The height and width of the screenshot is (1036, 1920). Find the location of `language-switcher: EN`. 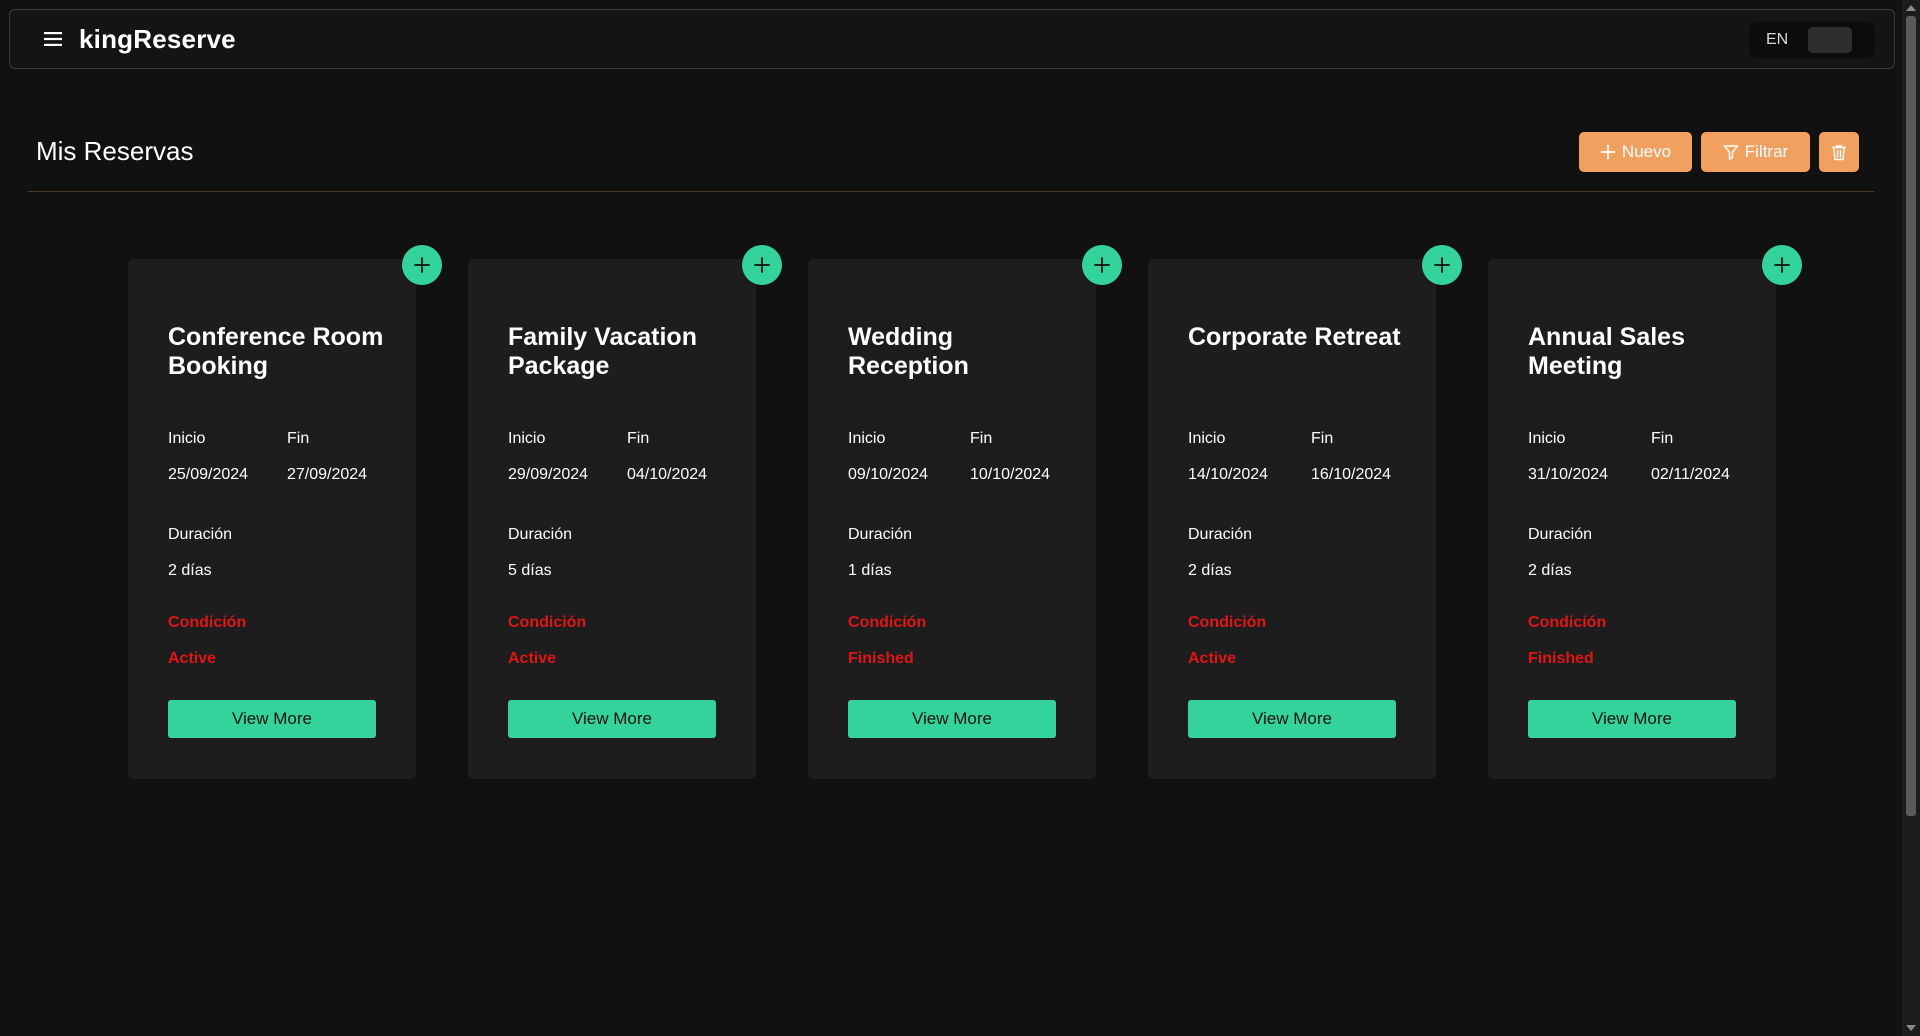

language-switcher: EN is located at coordinates (1812, 40).